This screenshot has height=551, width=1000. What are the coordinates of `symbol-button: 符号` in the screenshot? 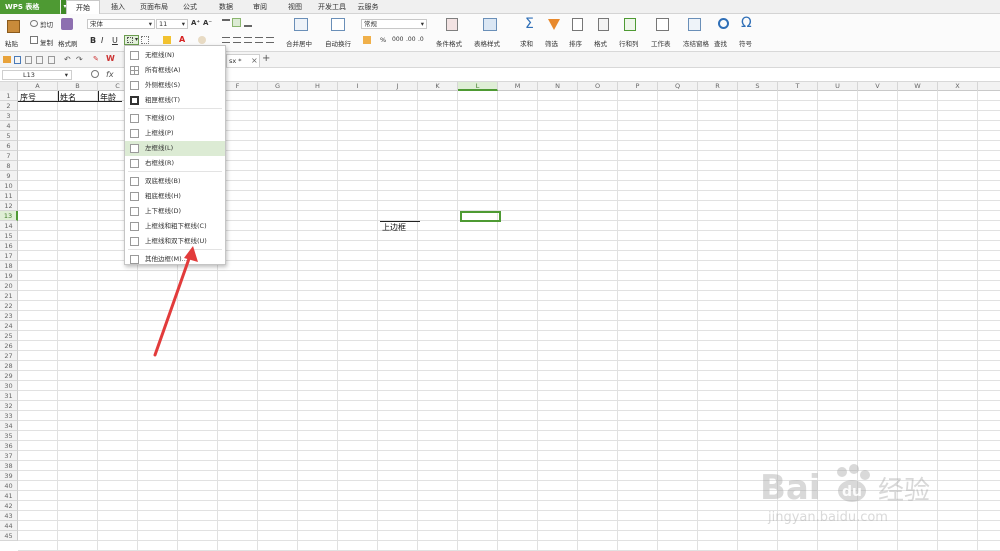 It's located at (745, 43).